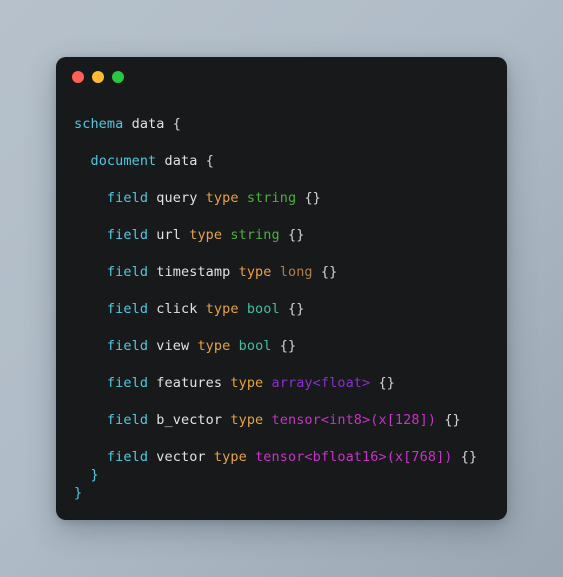 The image size is (563, 577). I want to click on code-line-field-timestamp: field timestamp type long {}, so click(281, 272).